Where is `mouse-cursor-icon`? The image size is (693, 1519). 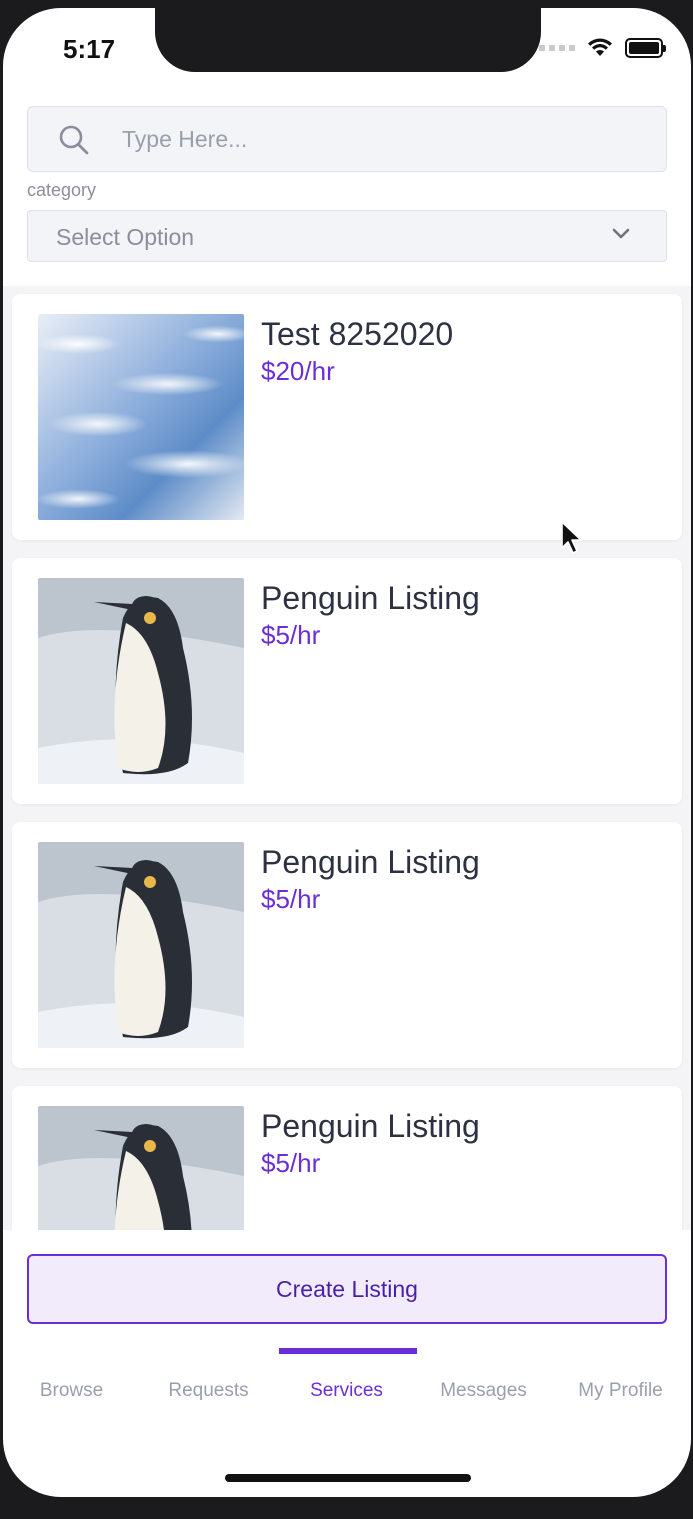
mouse-cursor-icon is located at coordinates (571, 537).